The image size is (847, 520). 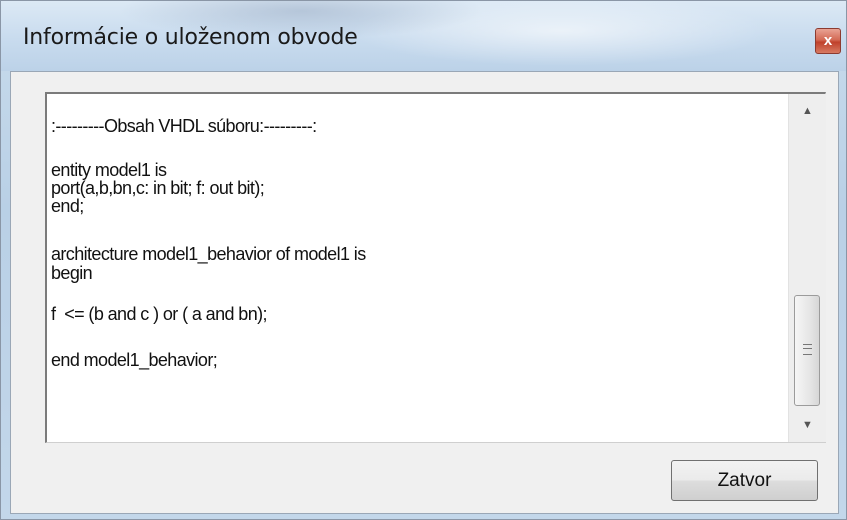 What do you see at coordinates (67, 206) in the screenshot?
I see `text-line: end;` at bounding box center [67, 206].